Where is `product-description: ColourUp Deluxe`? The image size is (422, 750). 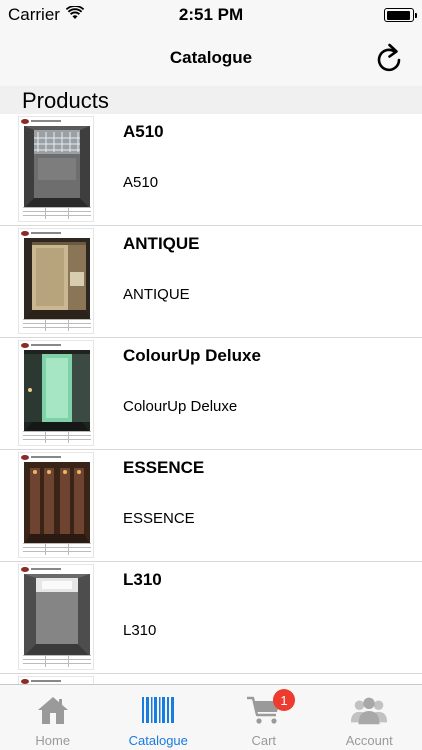 product-description: ColourUp Deluxe is located at coordinates (180, 406).